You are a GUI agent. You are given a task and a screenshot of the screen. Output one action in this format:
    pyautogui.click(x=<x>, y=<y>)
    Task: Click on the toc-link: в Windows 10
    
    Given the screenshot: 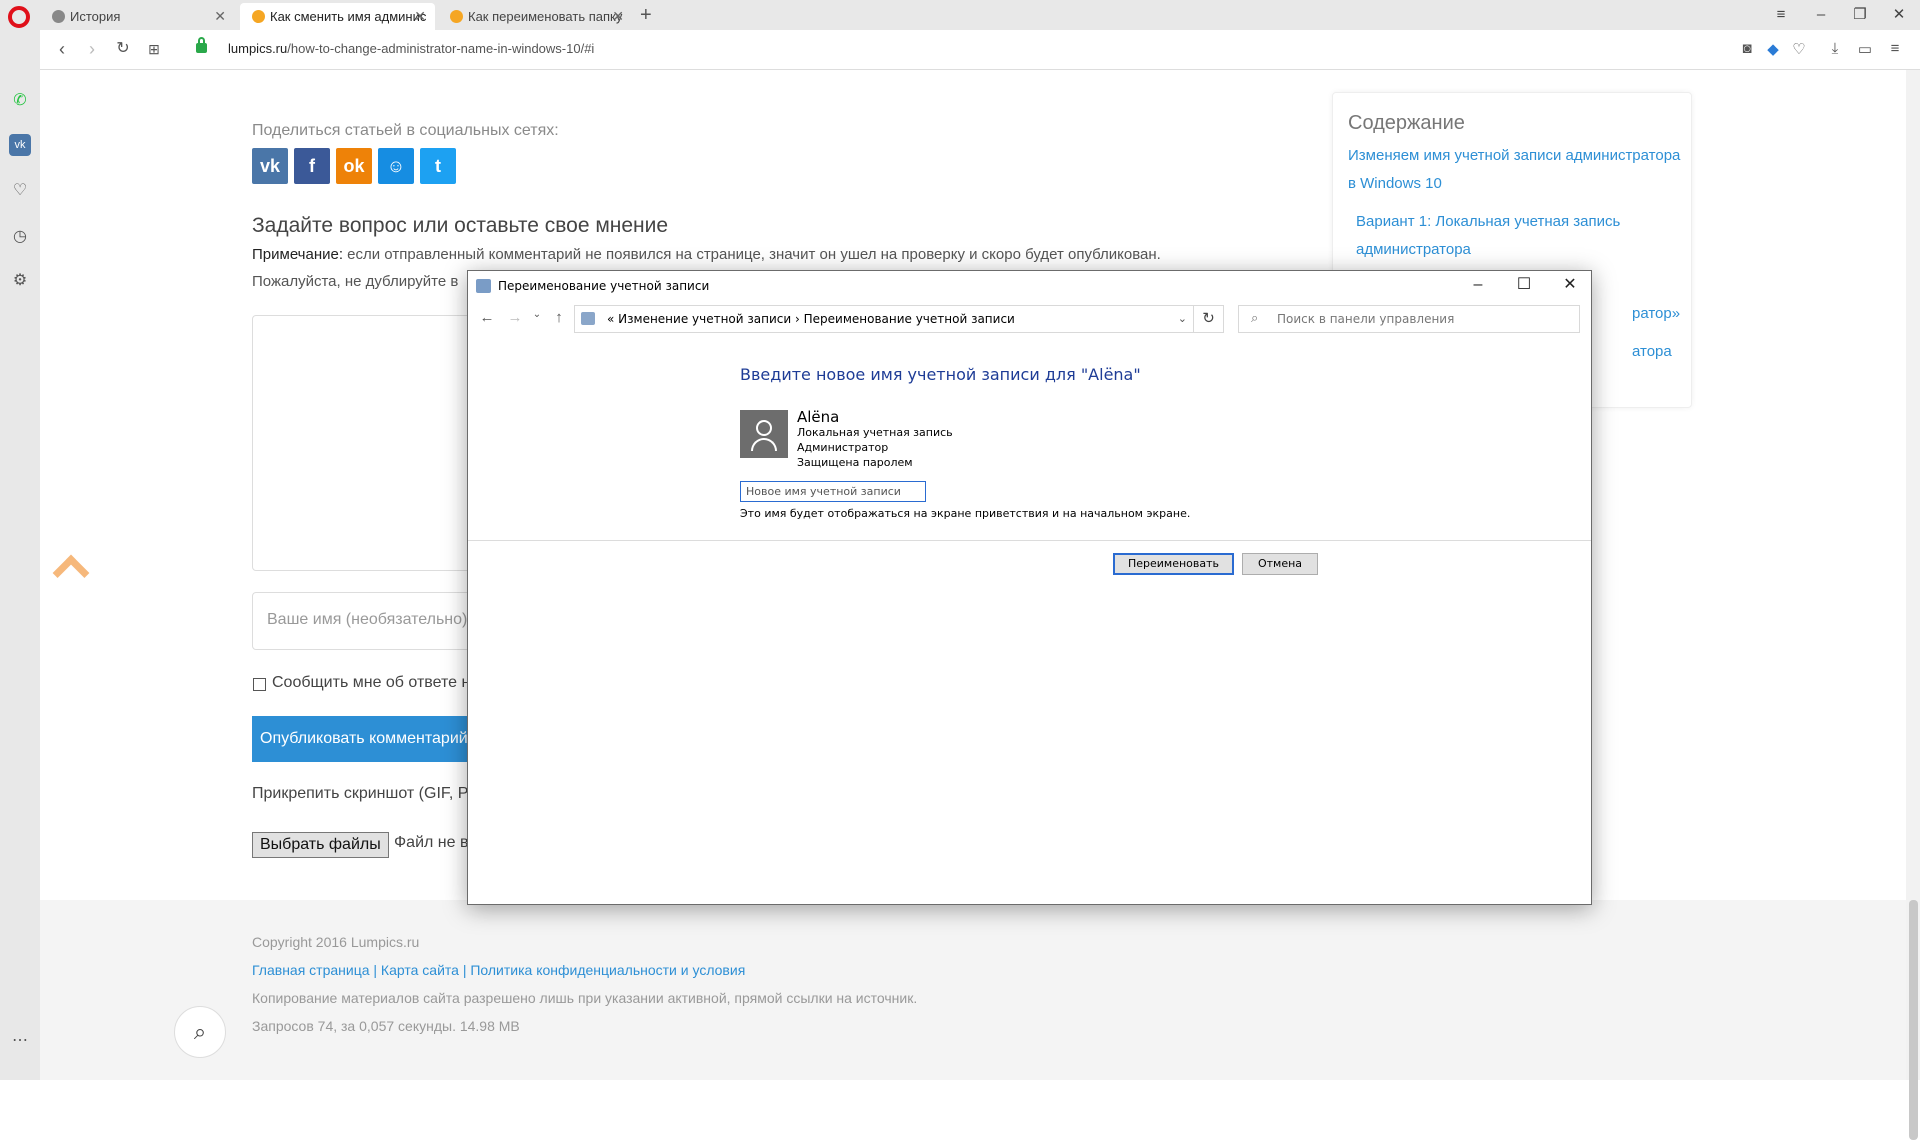 What is the action you would take?
    pyautogui.click(x=1395, y=184)
    